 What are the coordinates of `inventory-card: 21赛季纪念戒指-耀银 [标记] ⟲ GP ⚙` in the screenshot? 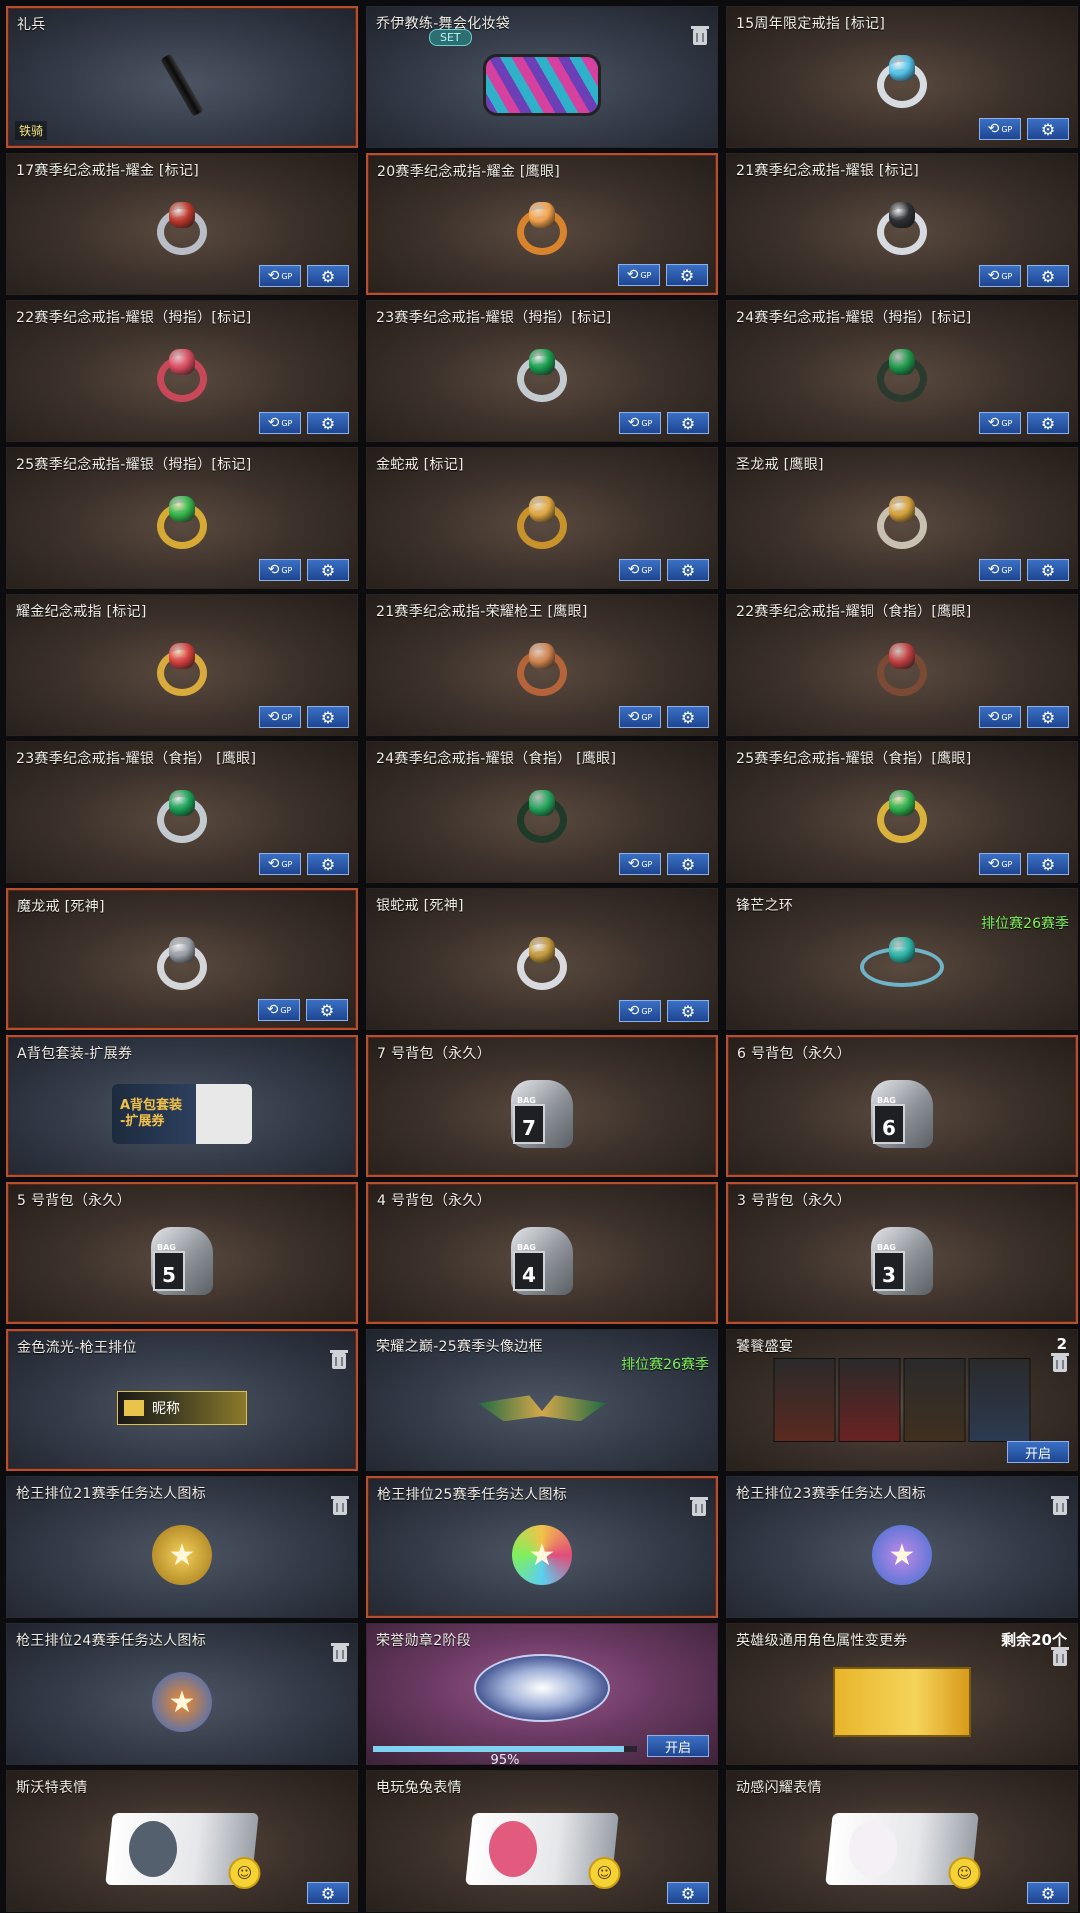 It's located at (902, 224).